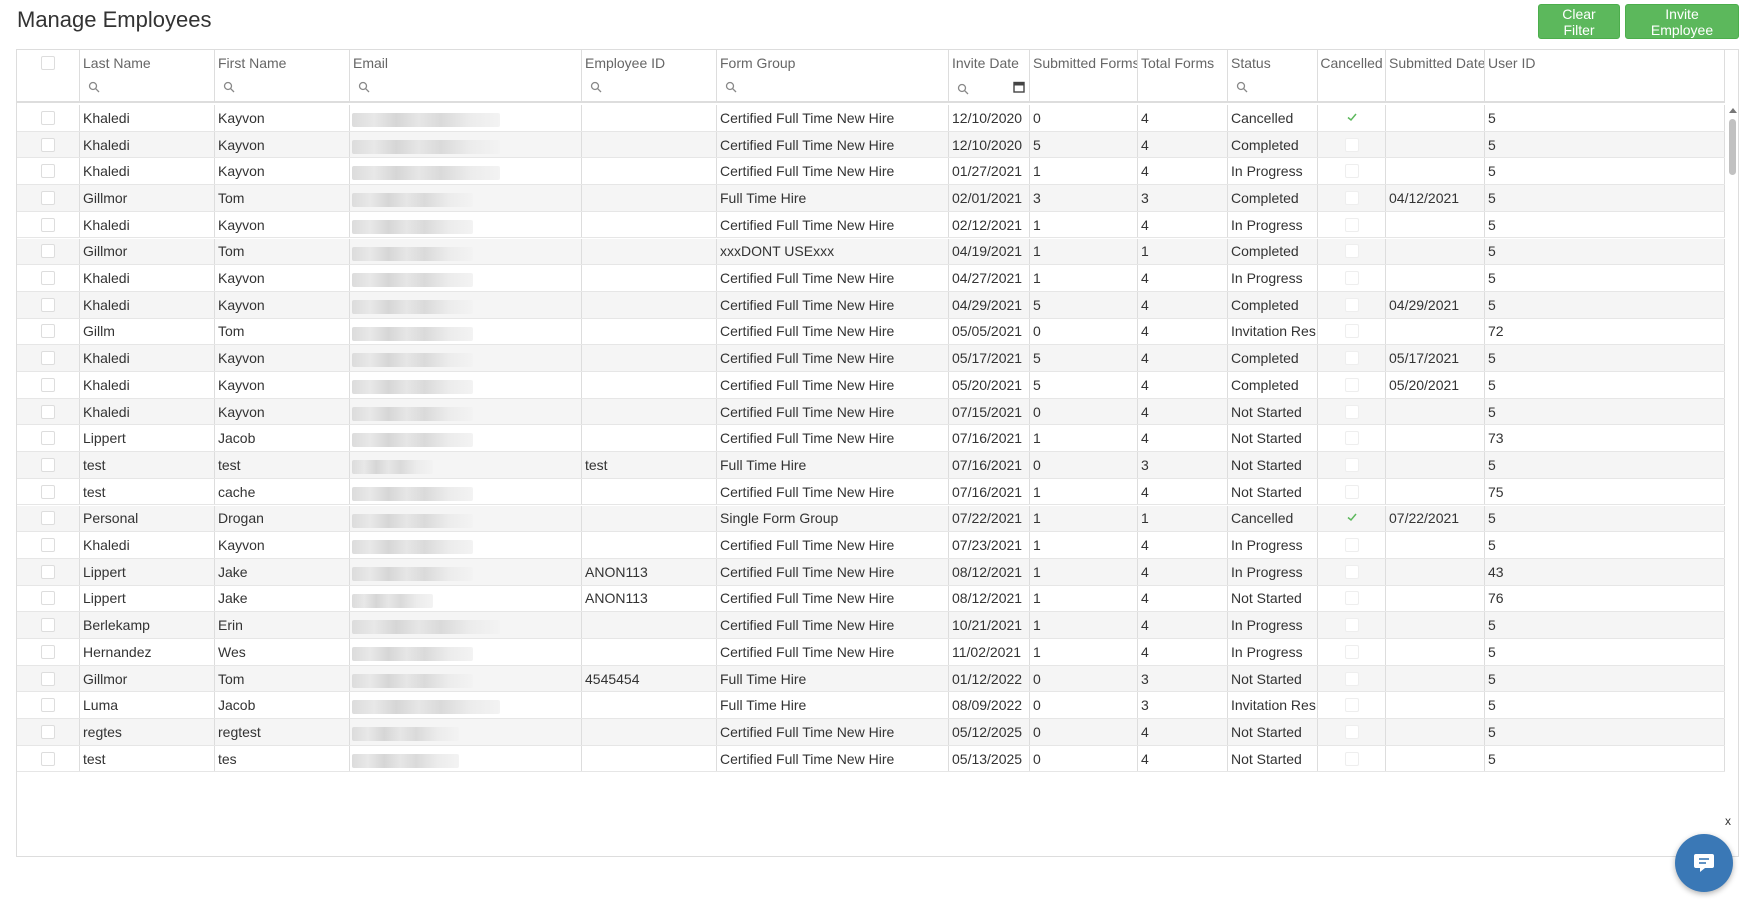  What do you see at coordinates (989, 87) in the screenshot?
I see `filter-invite-date` at bounding box center [989, 87].